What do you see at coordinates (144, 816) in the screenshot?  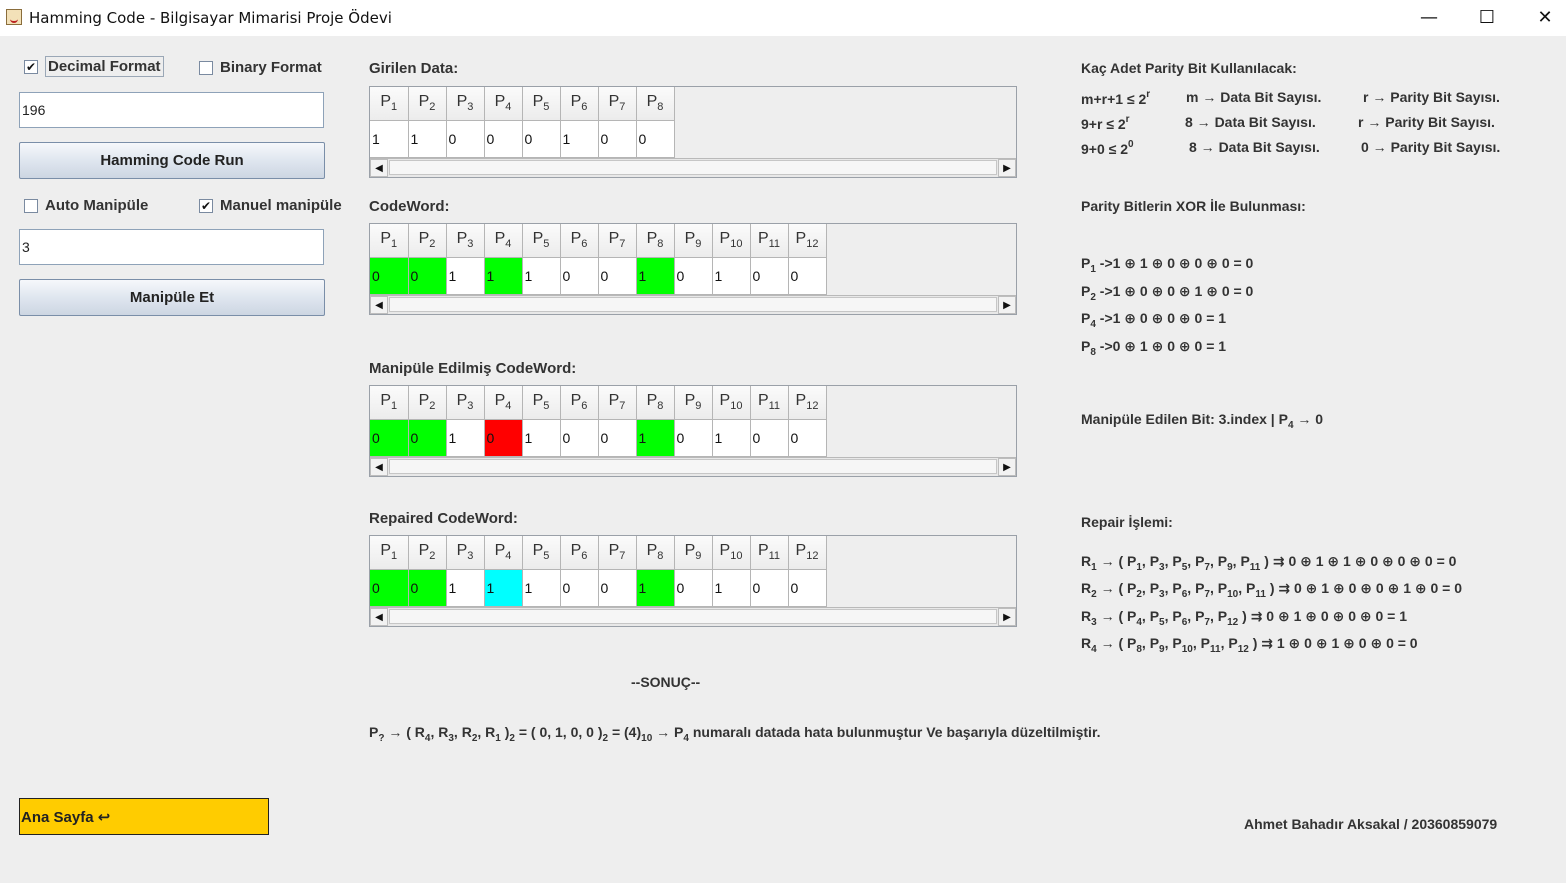 I see `ana-sayfa-button: Ana Sayfa ↩` at bounding box center [144, 816].